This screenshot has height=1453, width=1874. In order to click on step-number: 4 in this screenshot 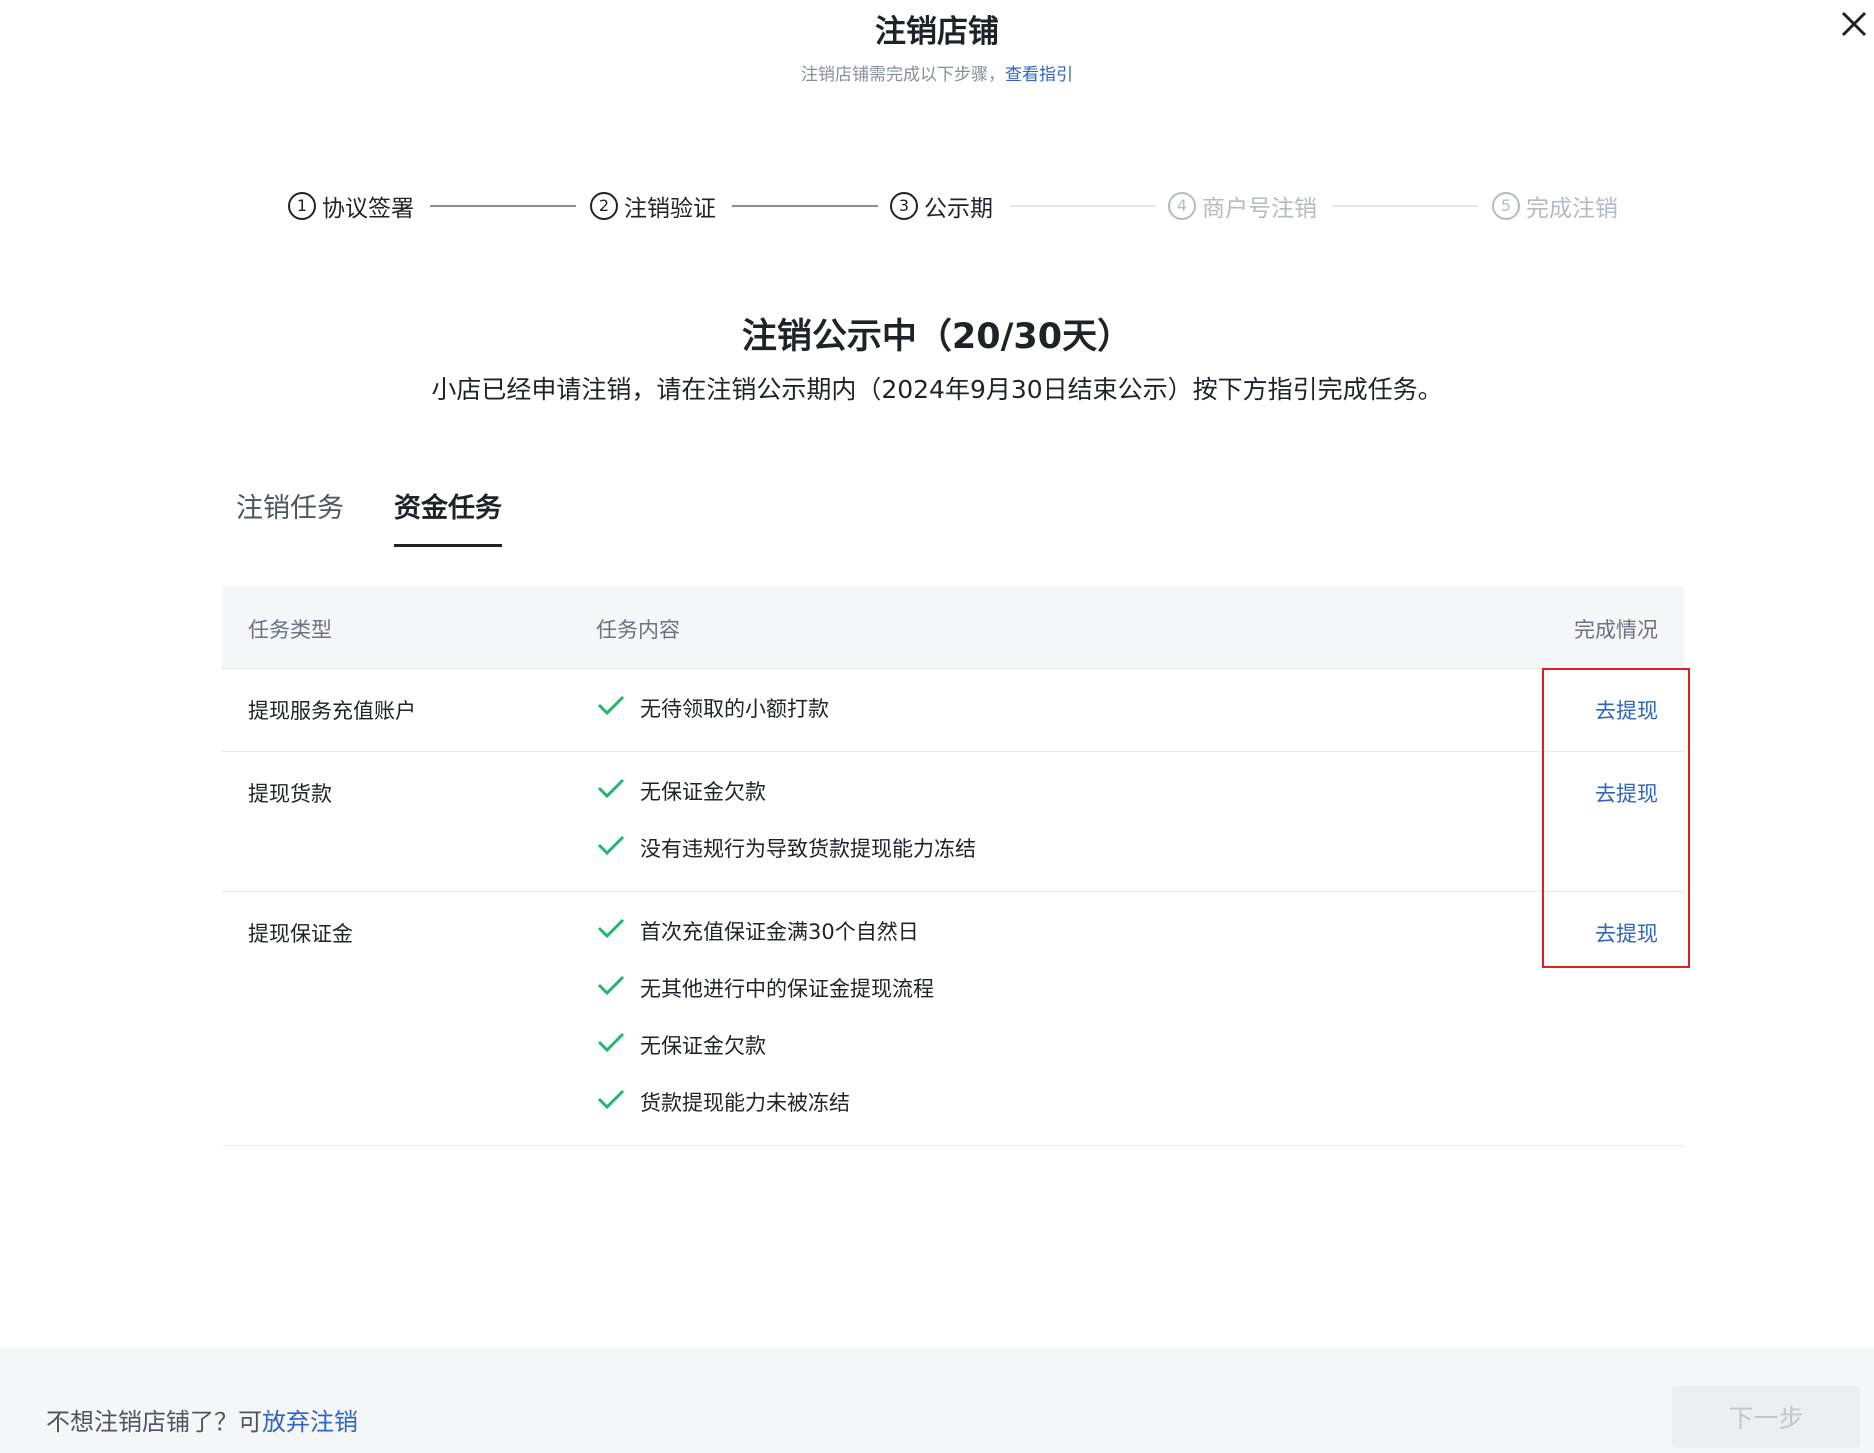, I will do `click(1182, 206)`.